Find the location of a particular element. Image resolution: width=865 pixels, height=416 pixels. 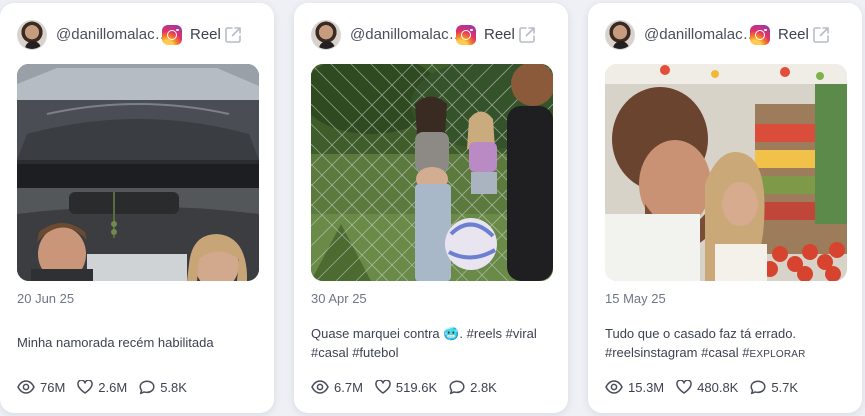

likes-count: 519.6K is located at coordinates (416, 387).